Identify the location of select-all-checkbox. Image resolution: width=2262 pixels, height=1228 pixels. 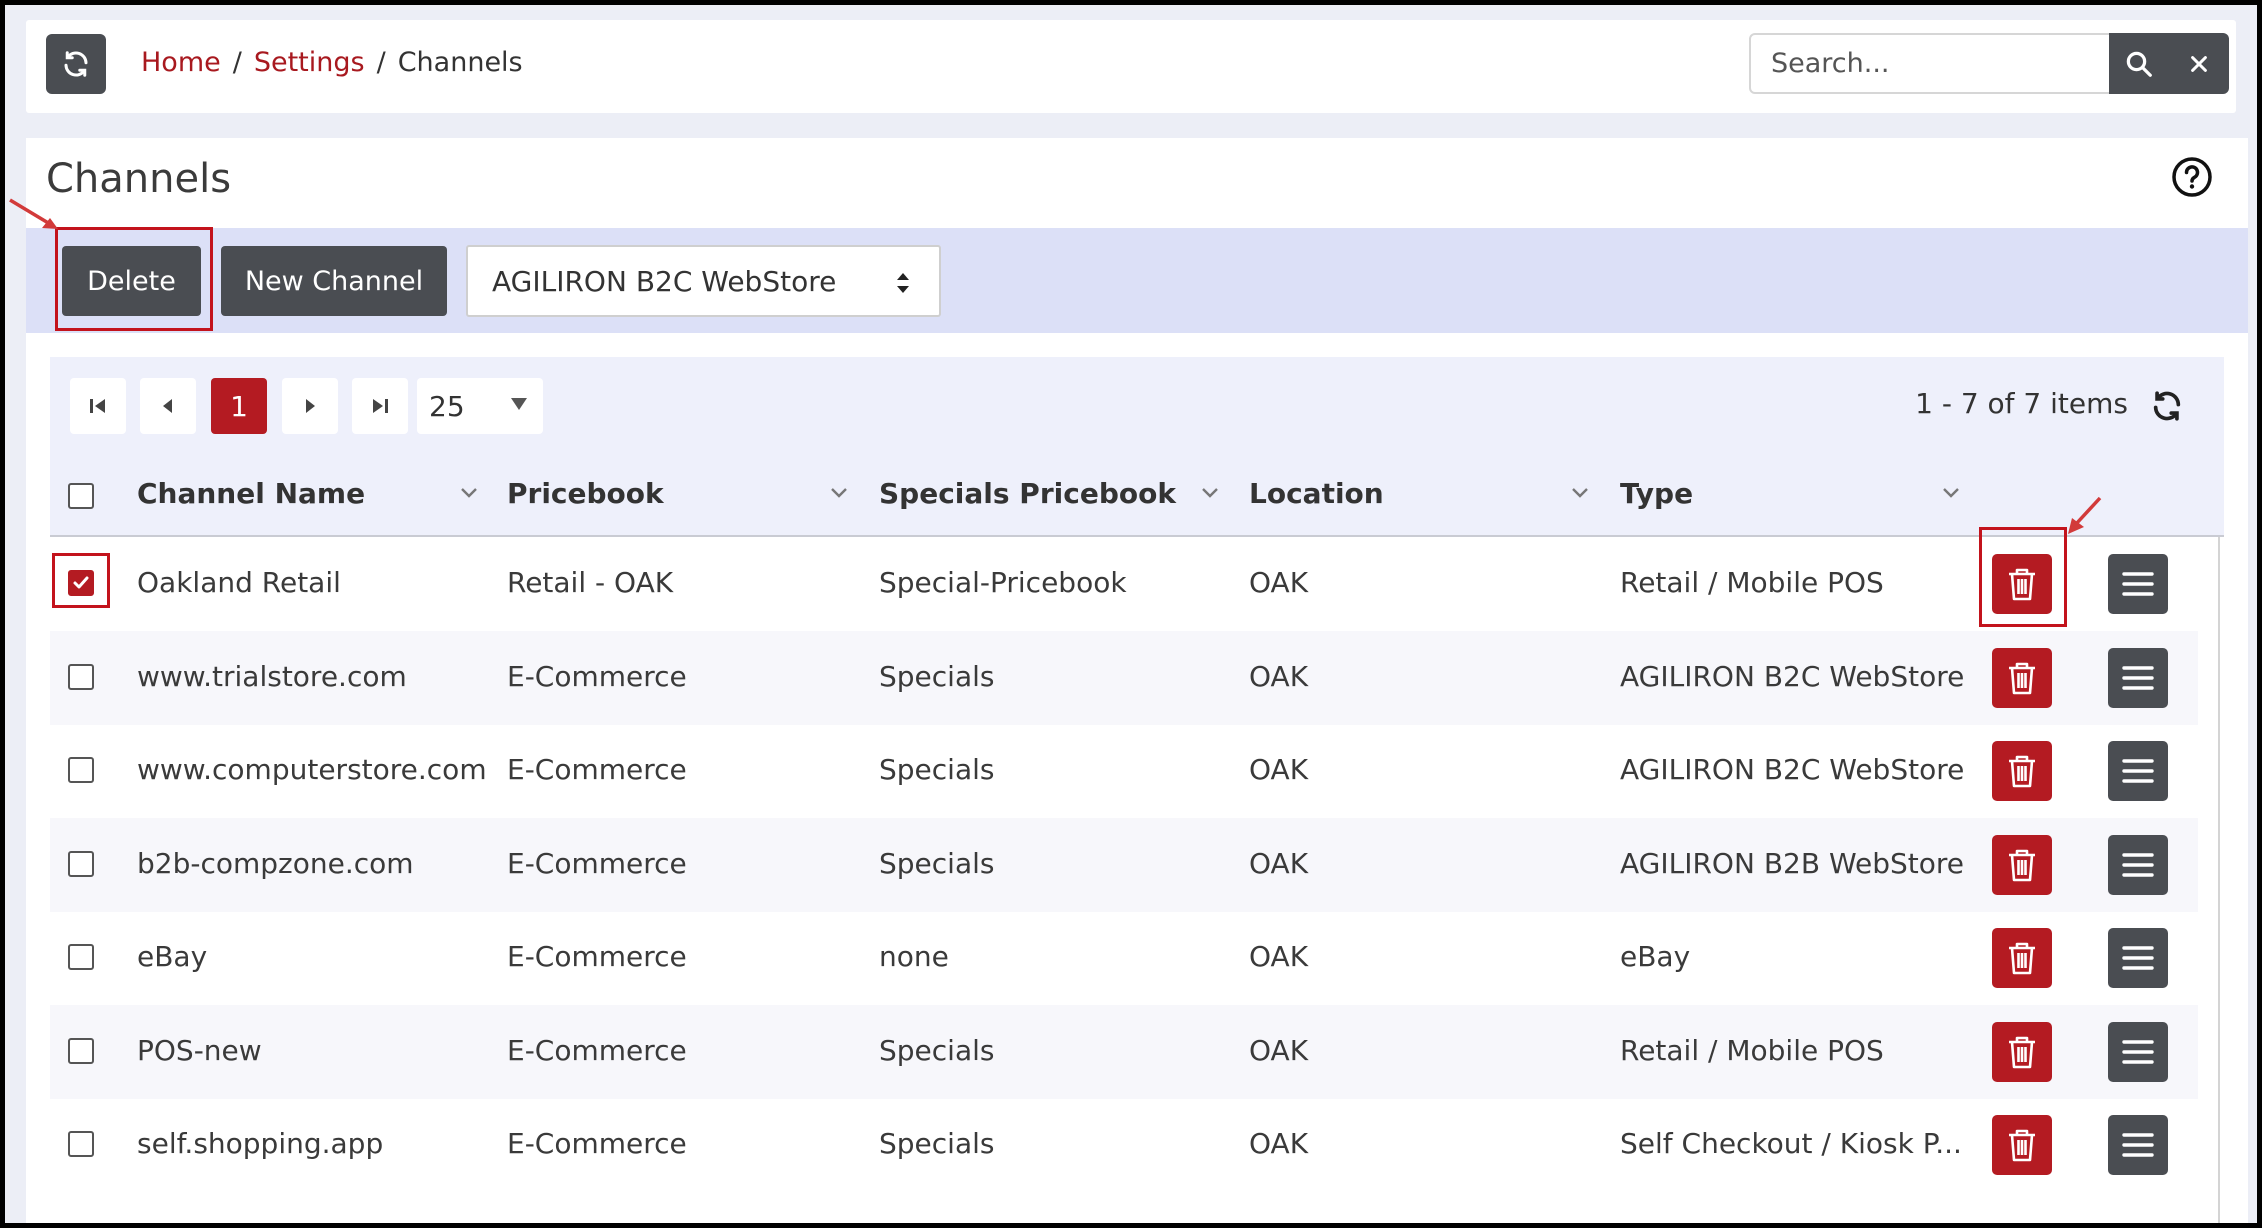
(81, 496).